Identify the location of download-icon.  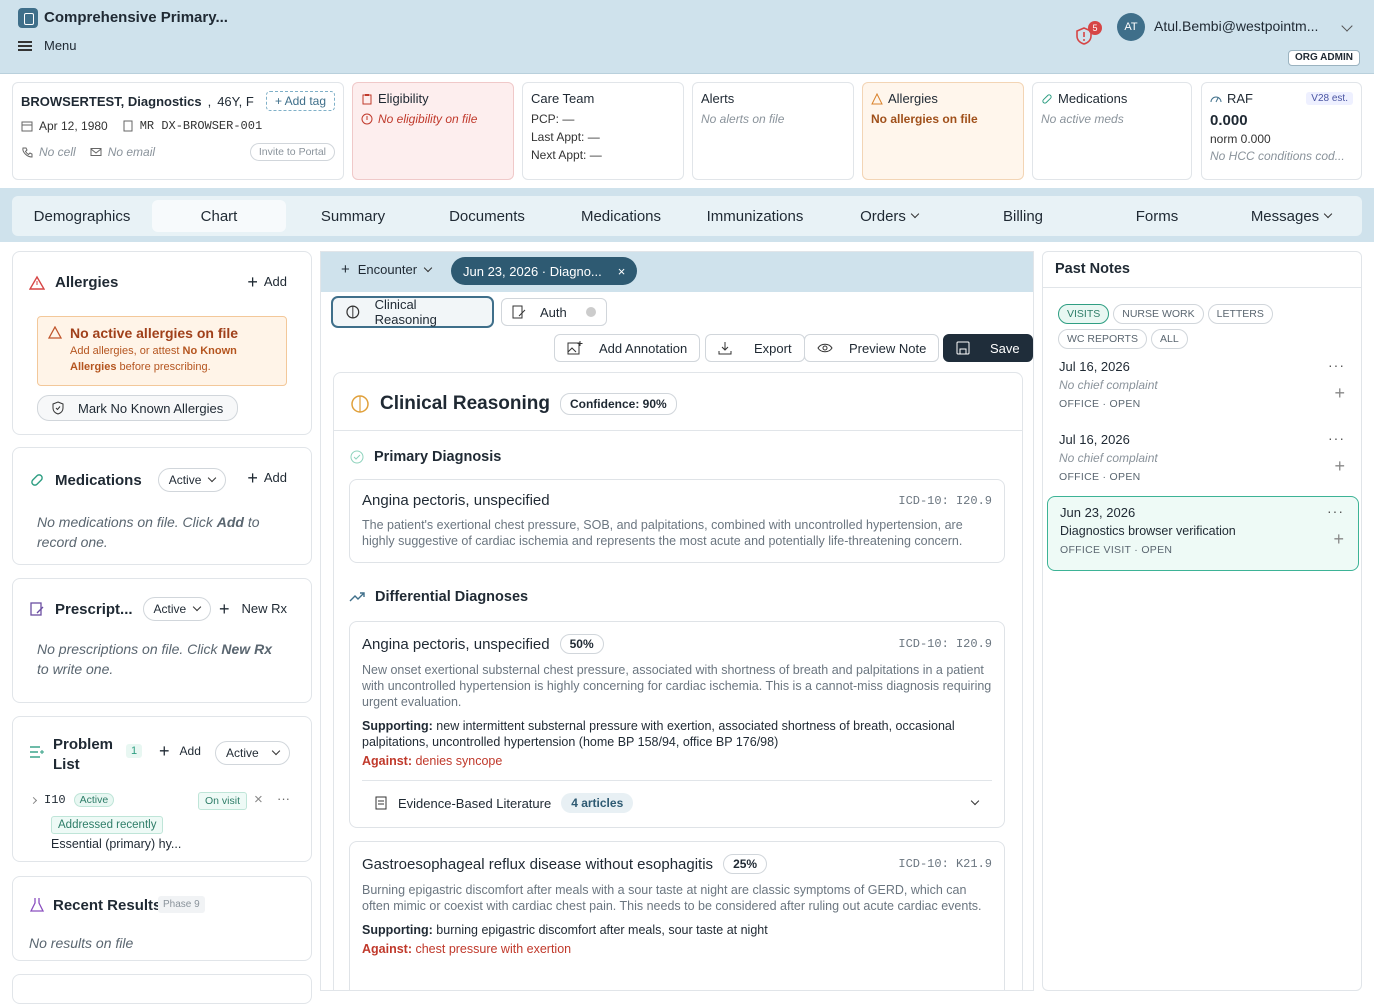
(725, 348).